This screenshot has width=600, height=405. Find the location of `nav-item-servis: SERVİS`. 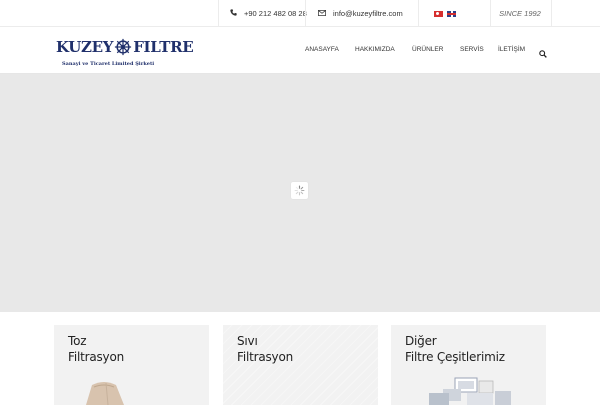

nav-item-servis: SERVİS is located at coordinates (472, 49).